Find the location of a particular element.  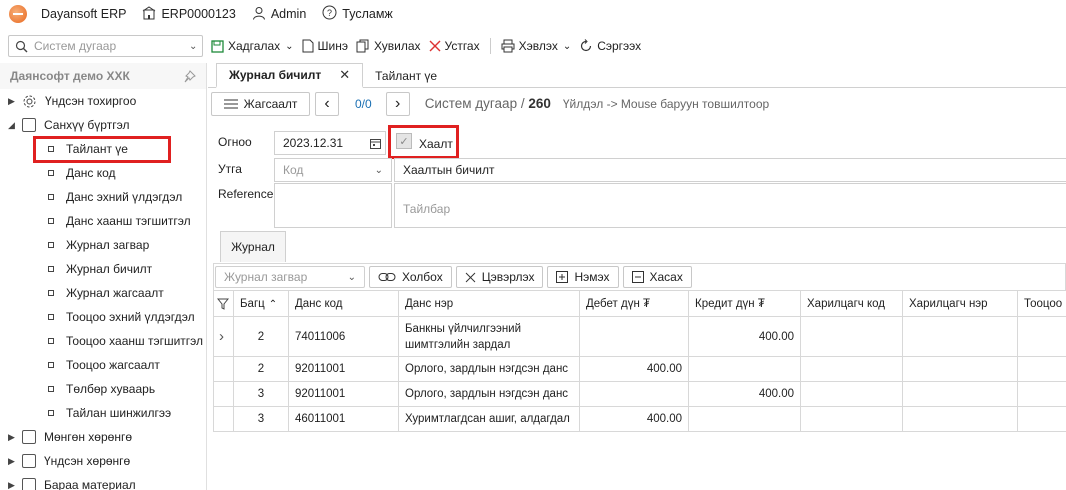

search-input is located at coordinates (108, 46).